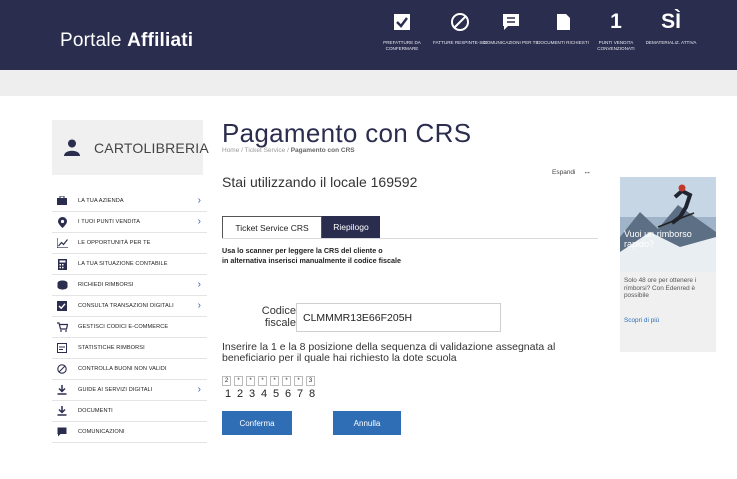 The height and width of the screenshot is (479, 737). I want to click on dematerializ-status: SÌ, so click(671, 21).